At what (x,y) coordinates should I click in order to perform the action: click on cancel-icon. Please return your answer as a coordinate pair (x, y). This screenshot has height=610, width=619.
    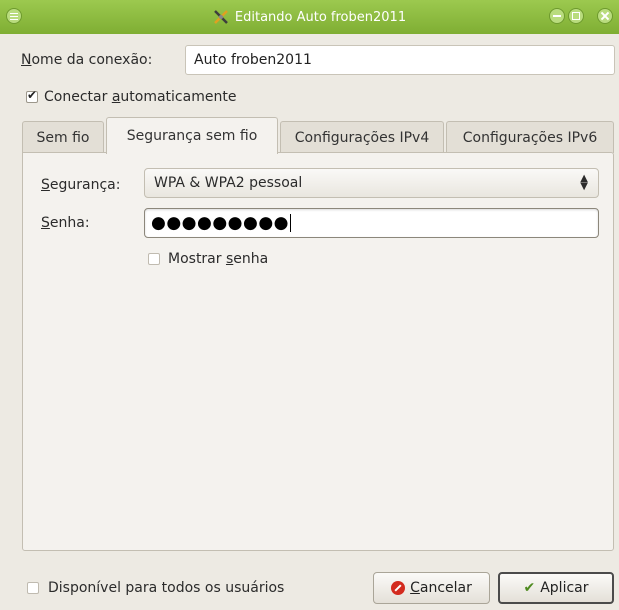
    Looking at the image, I should click on (398, 588).